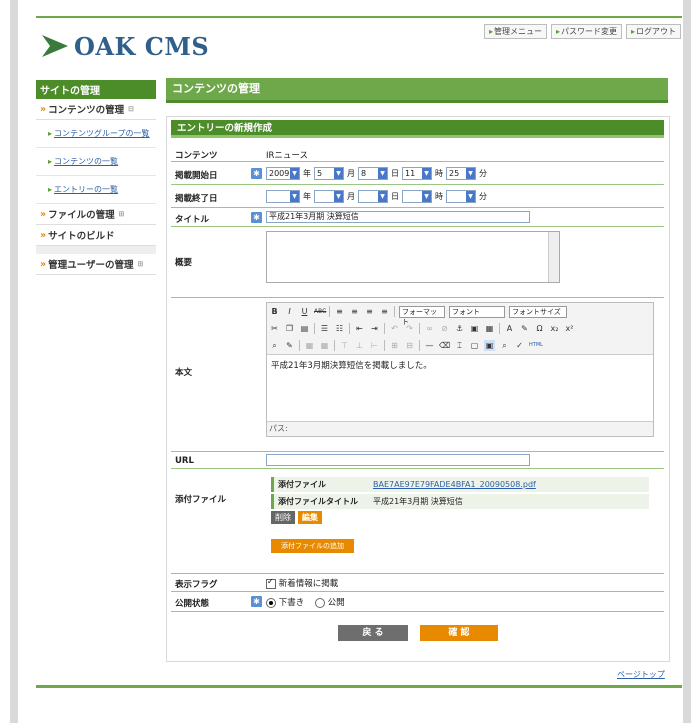 The height and width of the screenshot is (723, 699). What do you see at coordinates (460, 517) in the screenshot?
I see `attachment-actions: 削除 編集` at bounding box center [460, 517].